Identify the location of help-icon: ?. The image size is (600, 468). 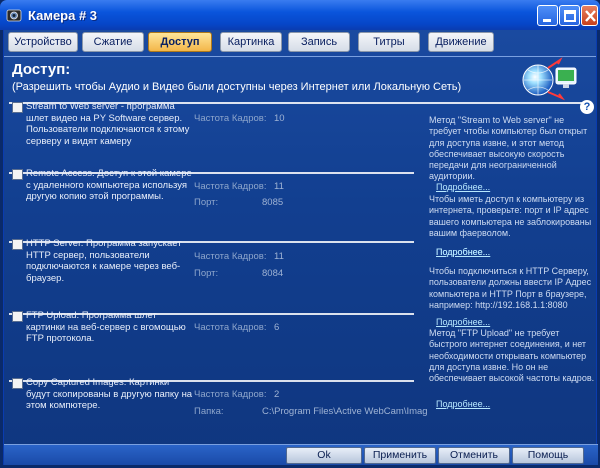
(587, 107).